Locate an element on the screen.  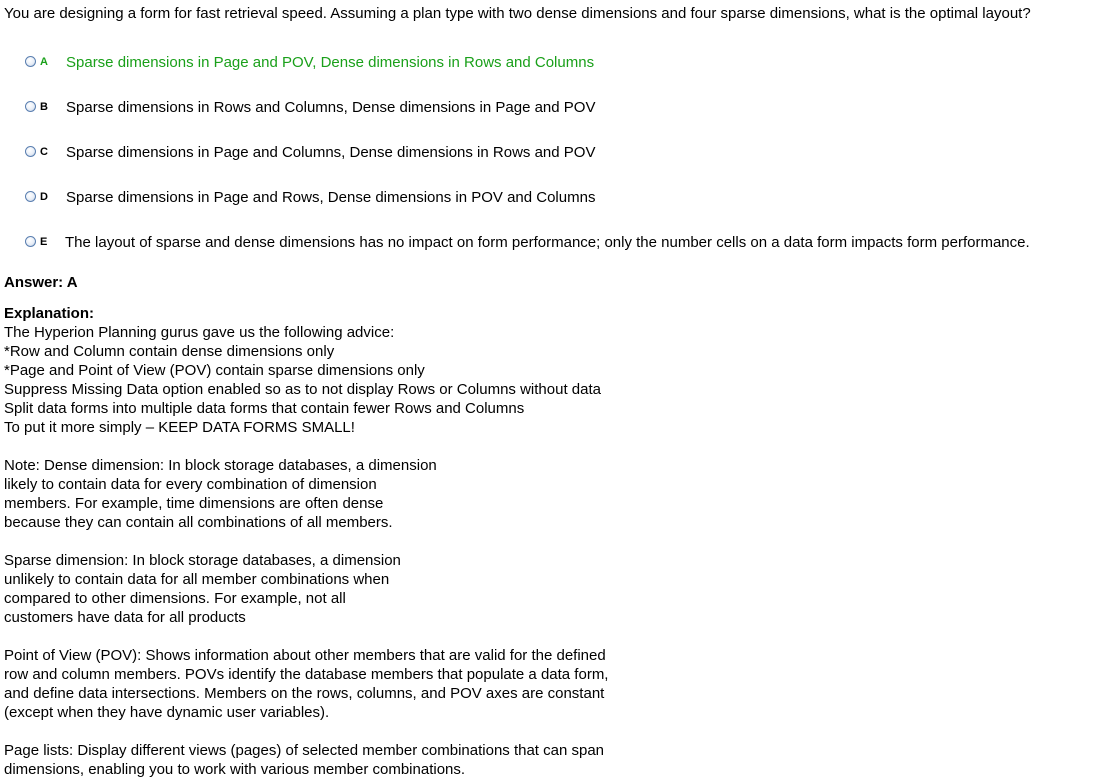
option-letter: A is located at coordinates (44, 61).